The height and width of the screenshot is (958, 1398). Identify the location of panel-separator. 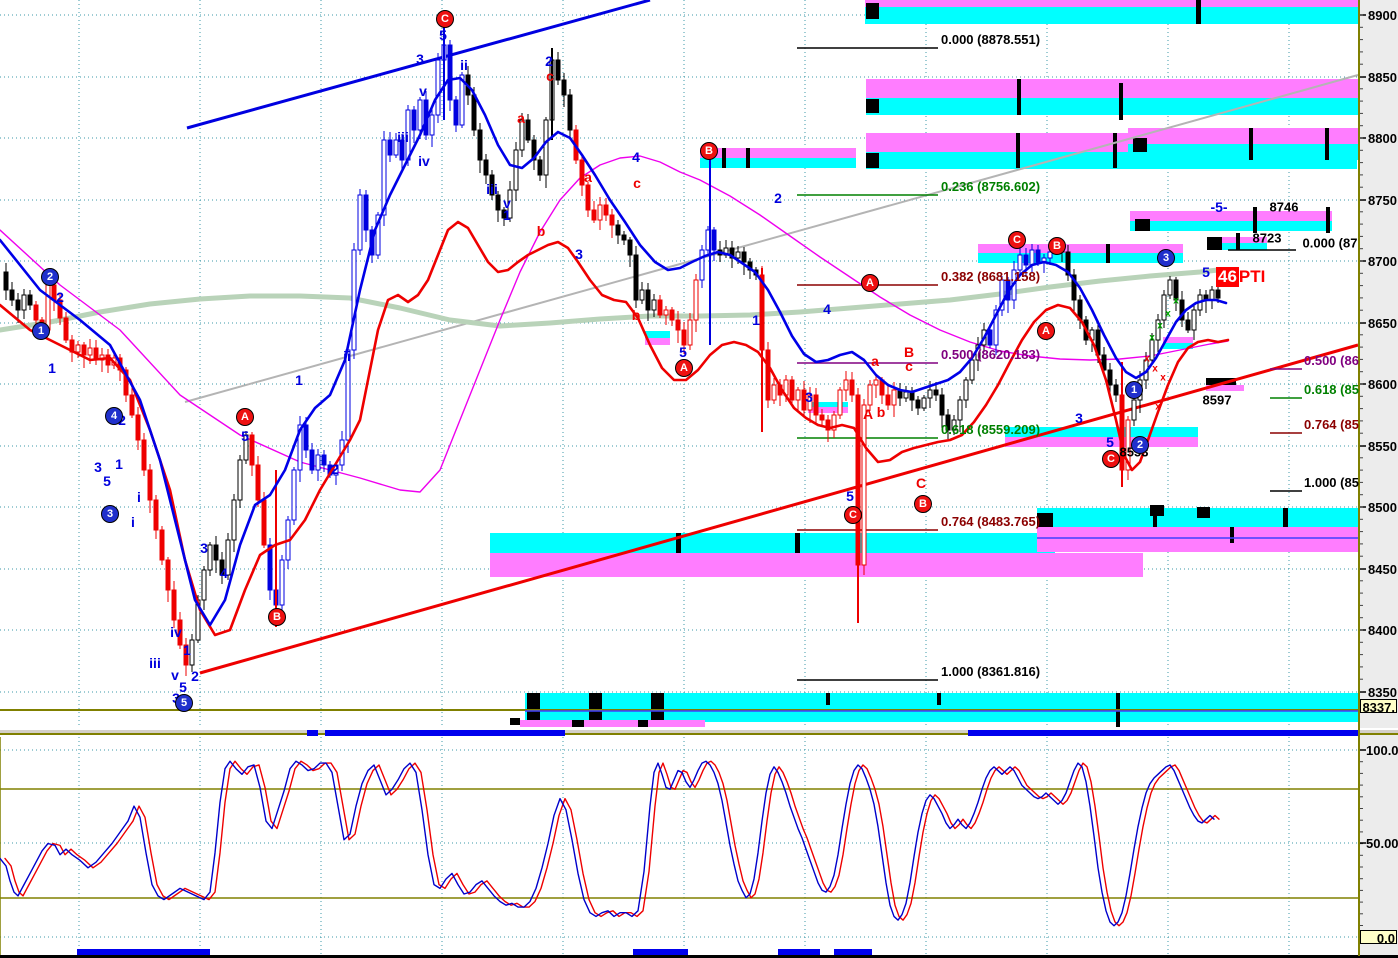
(699, 729).